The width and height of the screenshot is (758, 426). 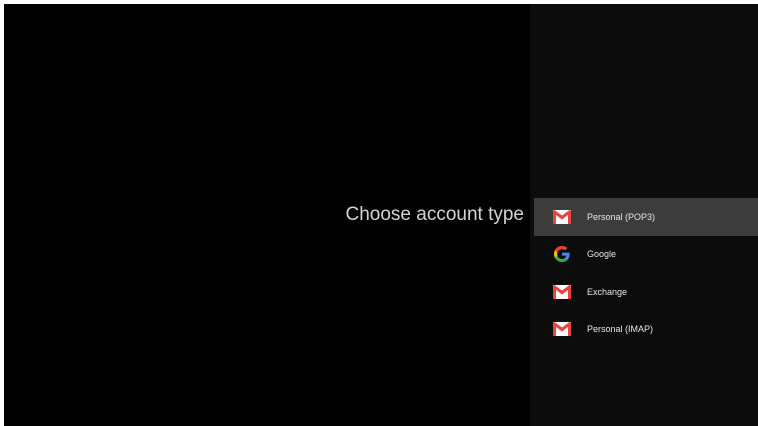 I want to click on page-title: Choose account type, so click(x=434, y=214).